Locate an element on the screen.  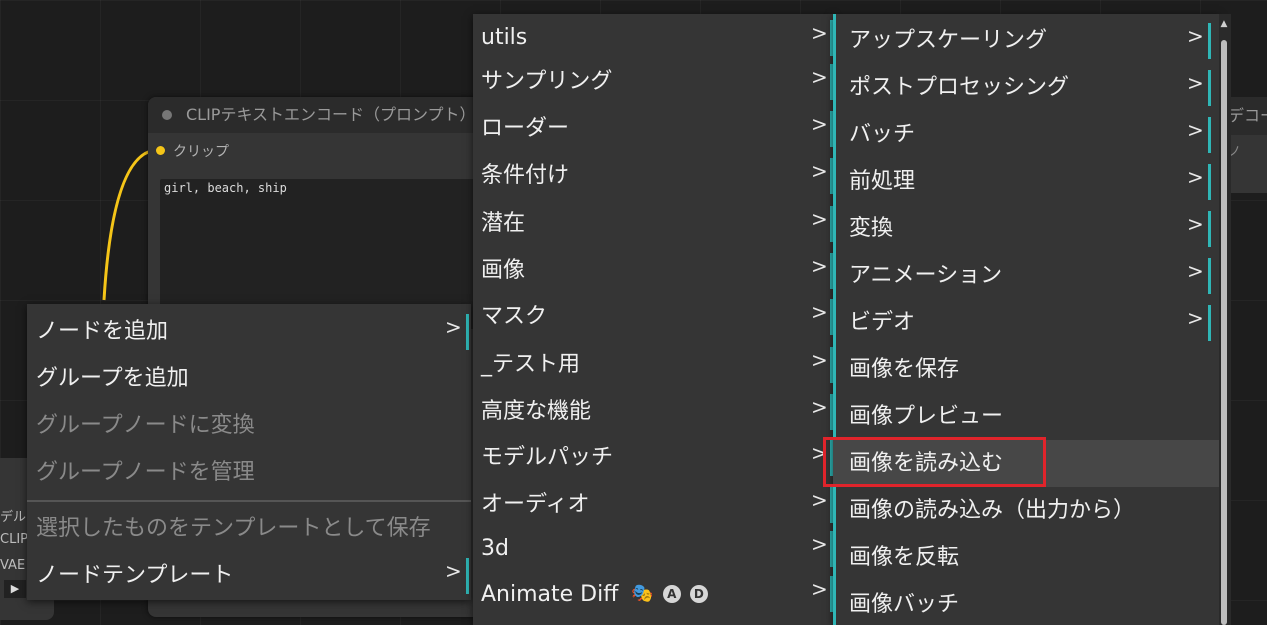
submenu-upscaling: アップスケーリング > is located at coordinates (1026, 40).